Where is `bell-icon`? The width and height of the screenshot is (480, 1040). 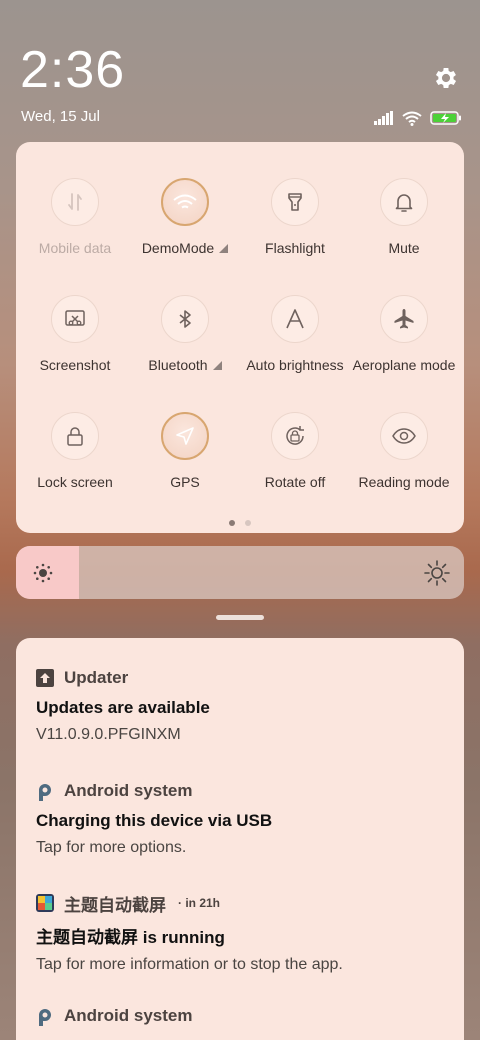 bell-icon is located at coordinates (404, 202).